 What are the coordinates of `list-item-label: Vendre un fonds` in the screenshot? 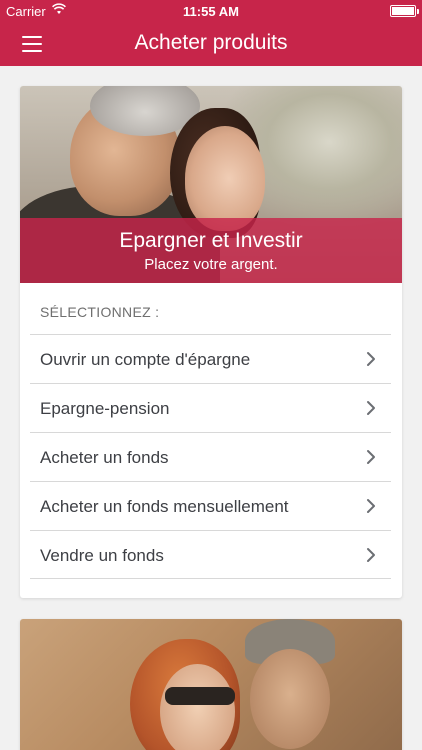 It's located at (102, 555).